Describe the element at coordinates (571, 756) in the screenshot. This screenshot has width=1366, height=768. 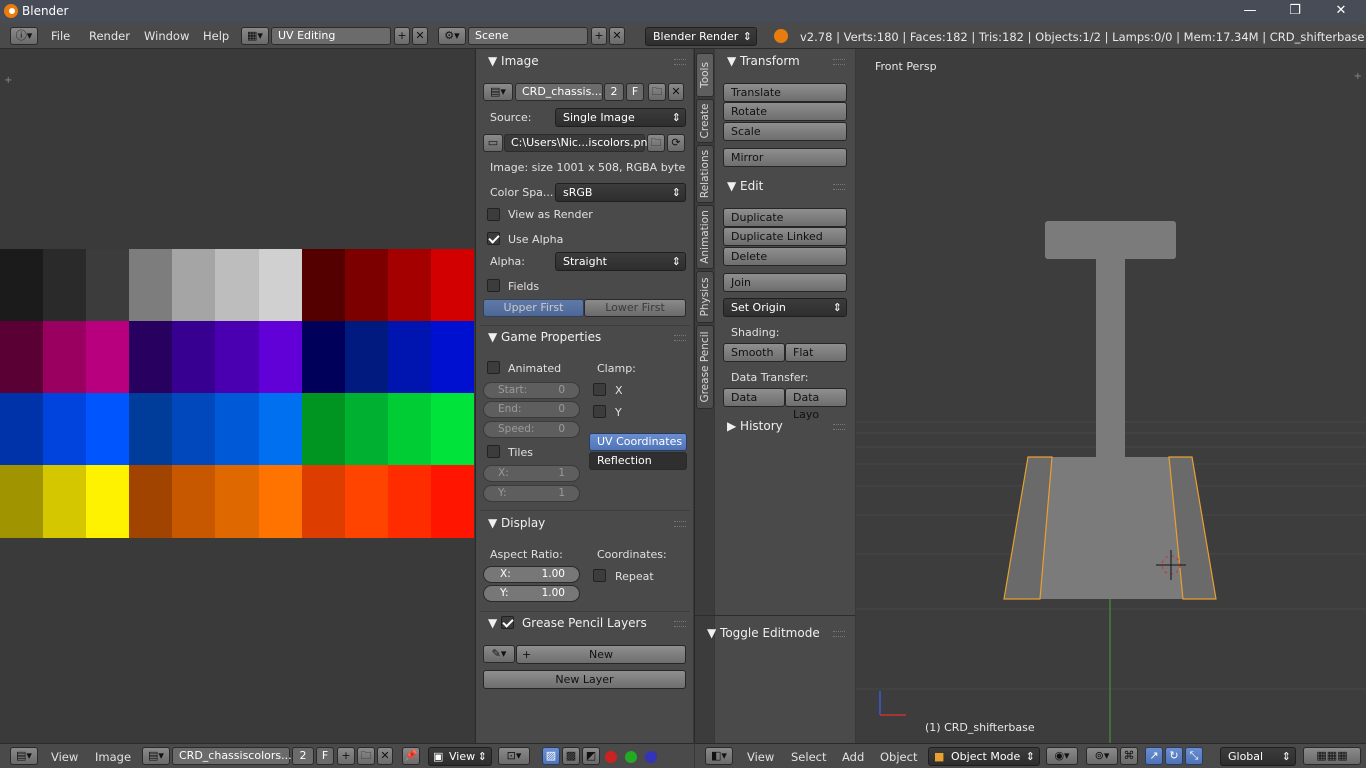
I see `alpha-checker-icon: ▩` at that location.